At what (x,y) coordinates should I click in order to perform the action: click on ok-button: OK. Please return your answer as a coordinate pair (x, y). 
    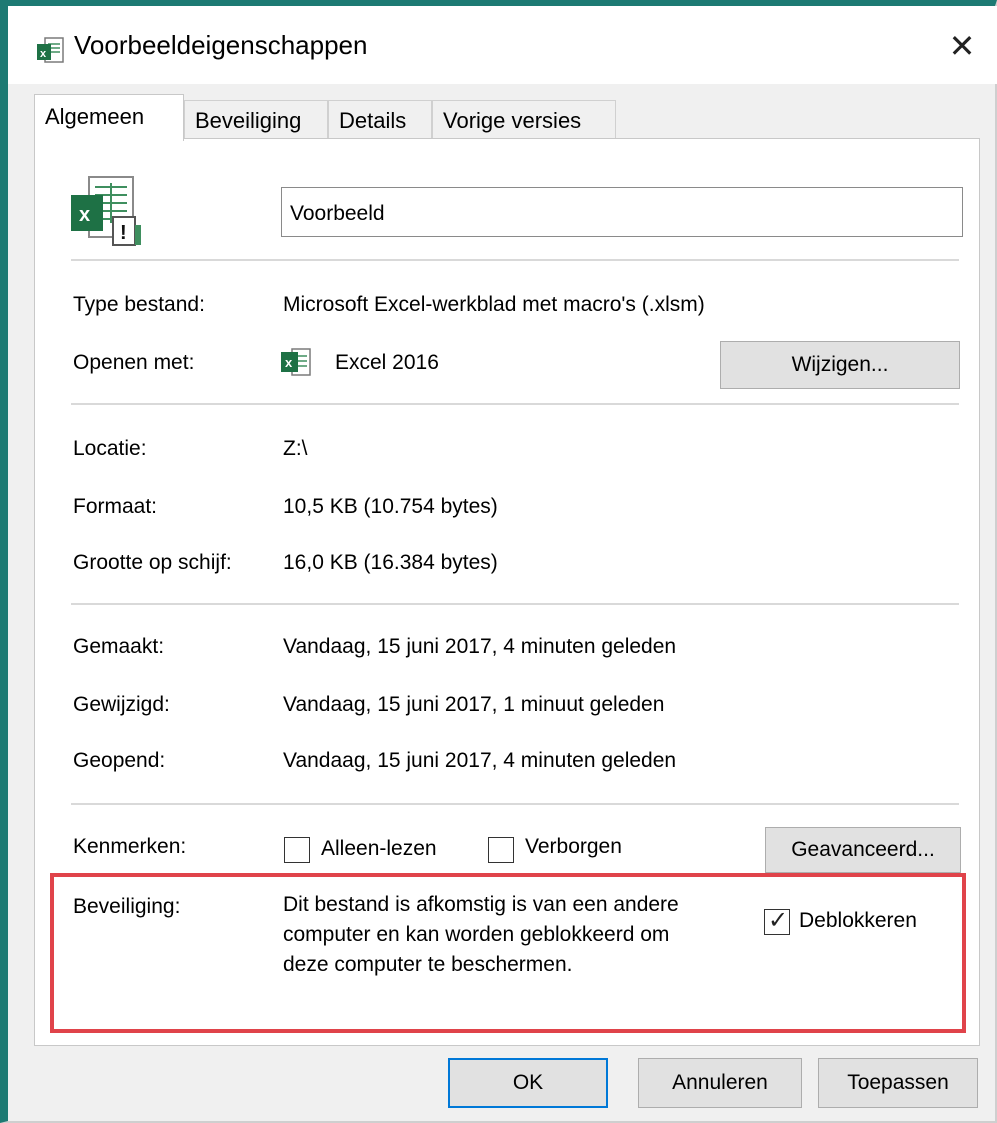
    Looking at the image, I should click on (528, 1083).